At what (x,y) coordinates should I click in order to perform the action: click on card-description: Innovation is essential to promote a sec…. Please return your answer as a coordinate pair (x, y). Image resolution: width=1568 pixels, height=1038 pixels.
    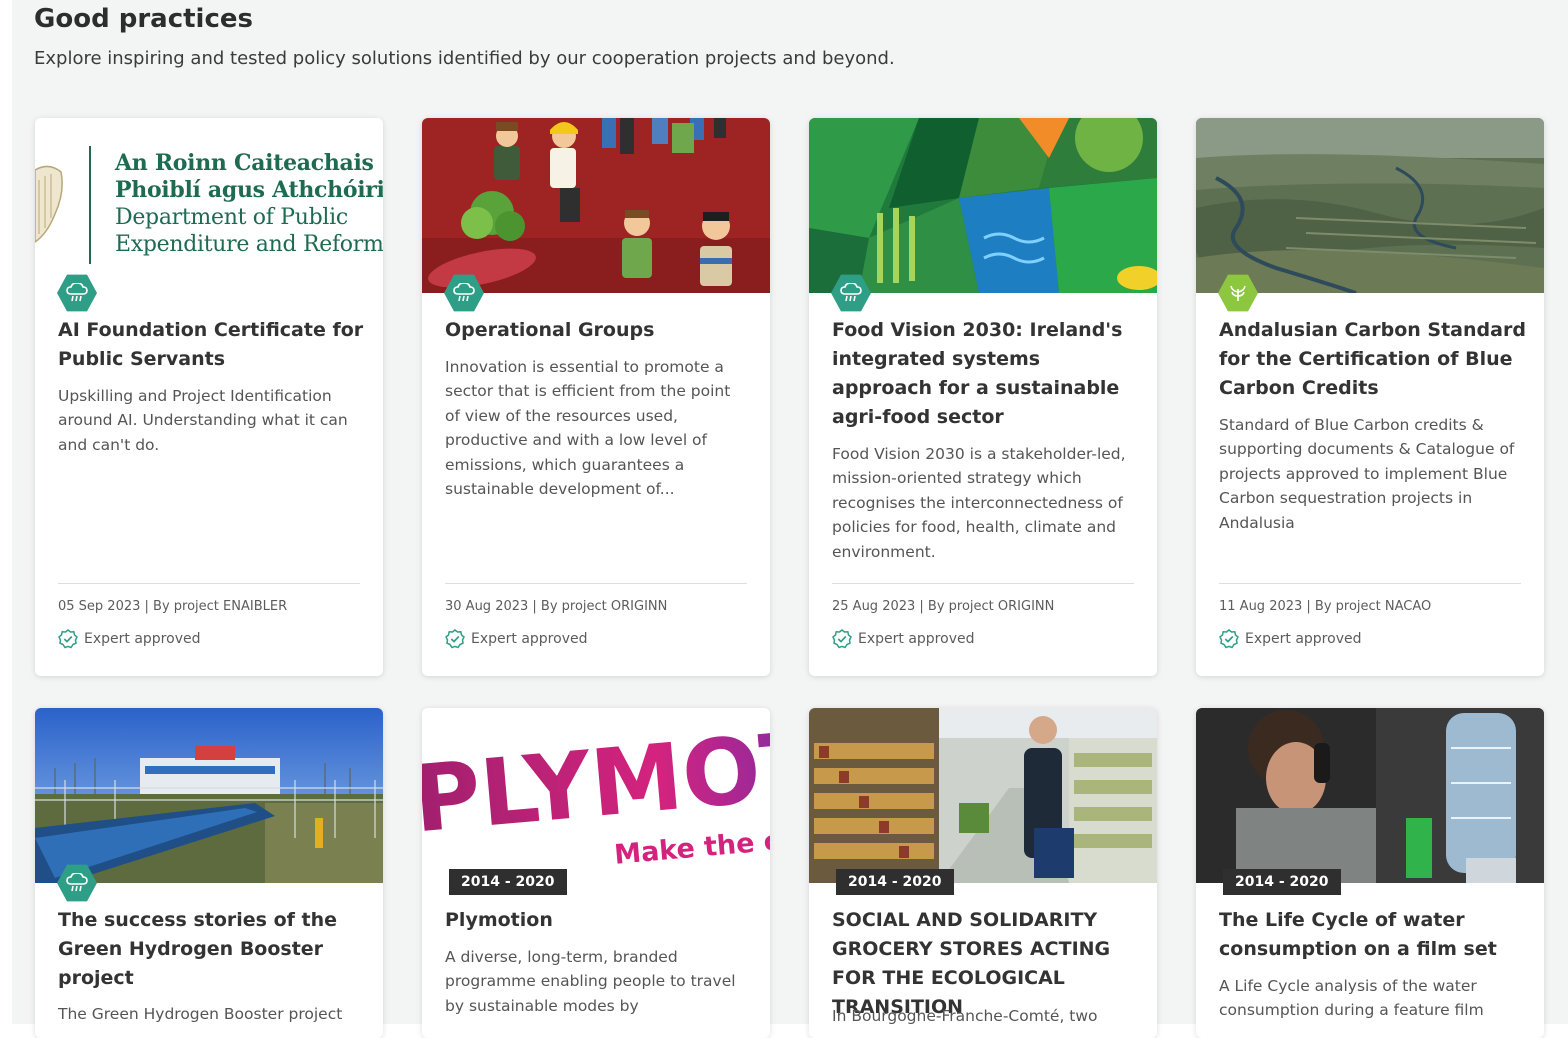
    Looking at the image, I should click on (588, 428).